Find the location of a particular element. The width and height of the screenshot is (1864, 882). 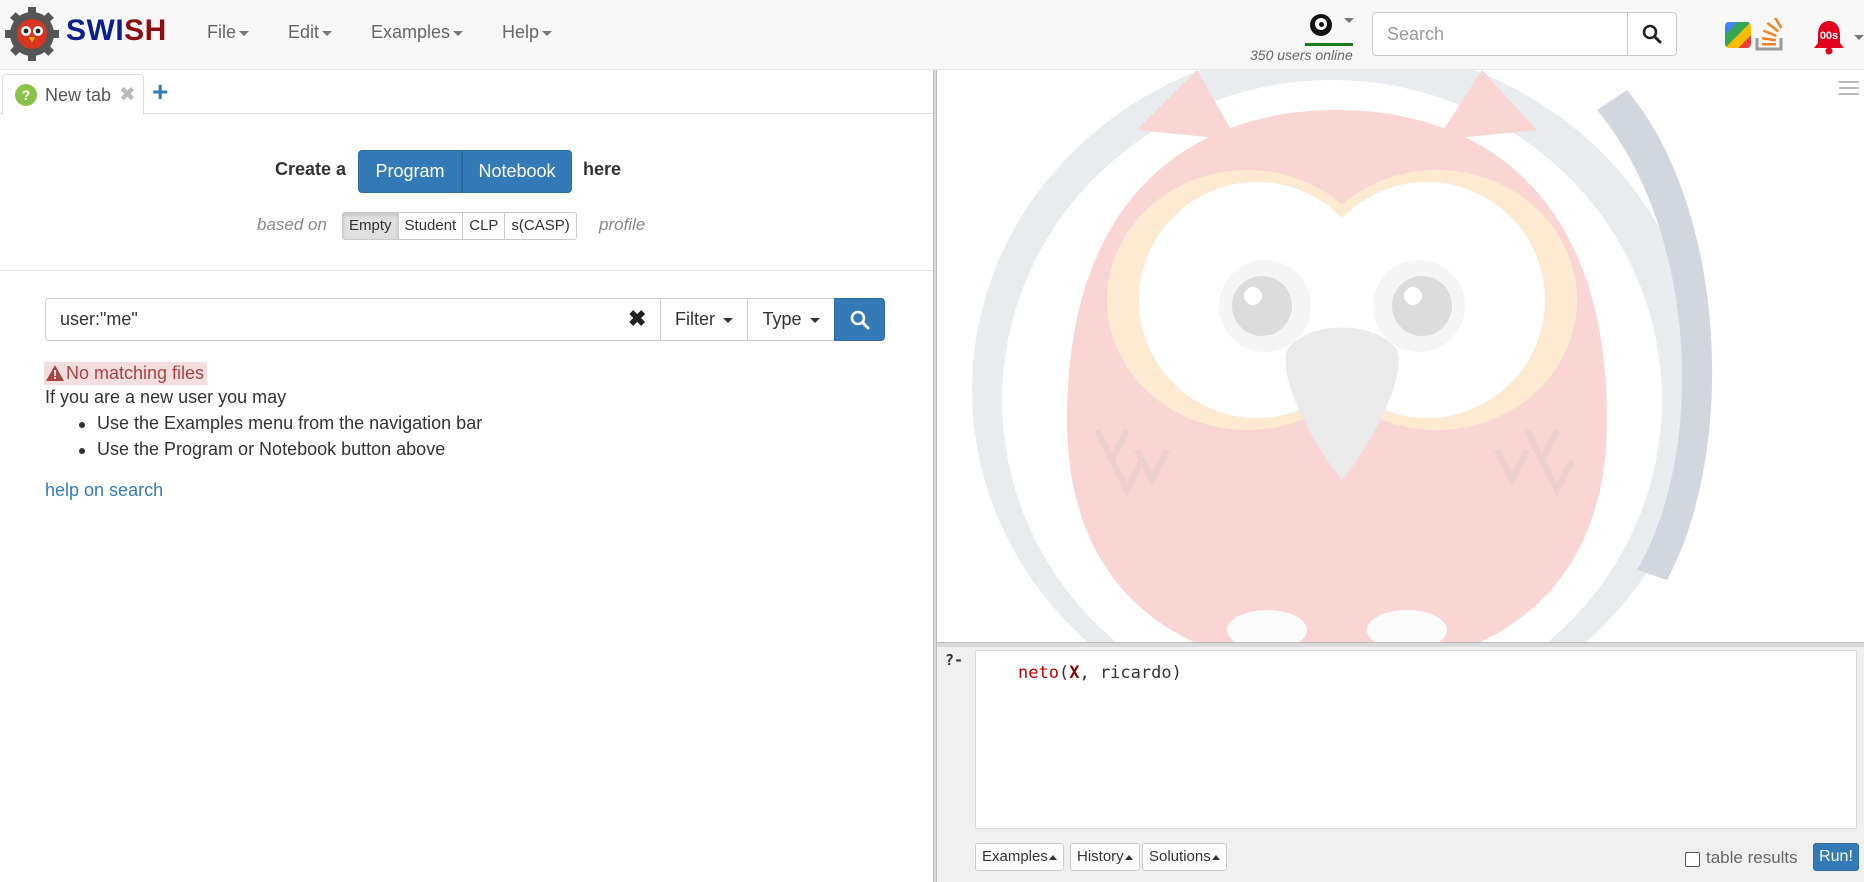

users-online-count: 350 users online is located at coordinates (1301, 55).